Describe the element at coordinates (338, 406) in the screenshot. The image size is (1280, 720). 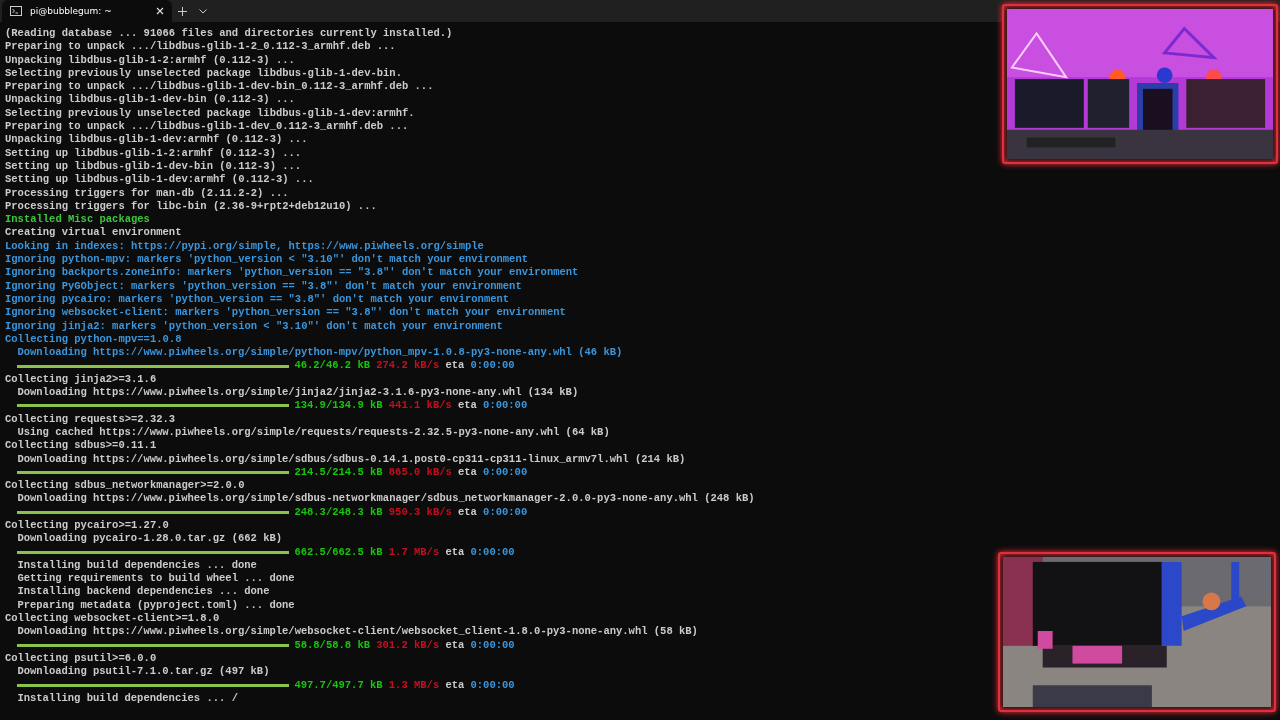
I see `download-amount: 134.9/134.9 kB` at that location.